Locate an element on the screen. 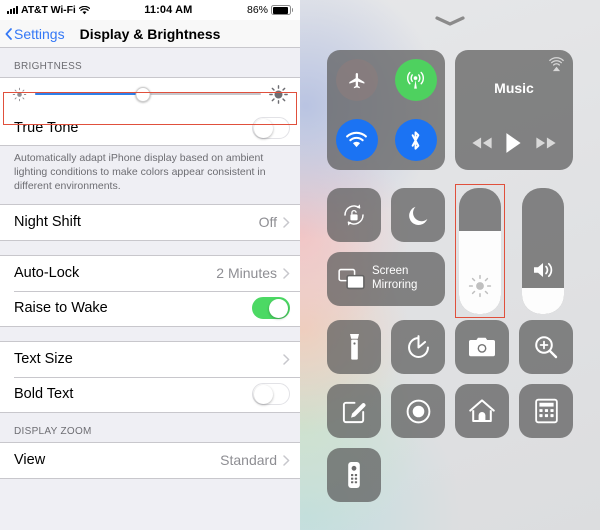 This screenshot has height=530, width=600. back-button-label: Settings is located at coordinates (39, 33).